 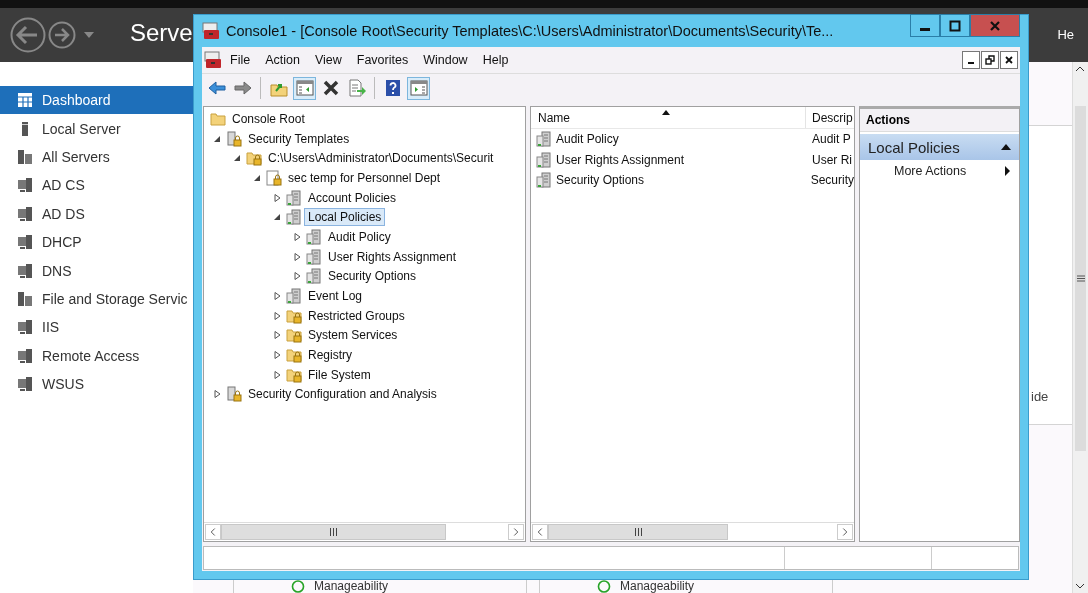 What do you see at coordinates (495, 60) in the screenshot?
I see `menu-item: Help` at bounding box center [495, 60].